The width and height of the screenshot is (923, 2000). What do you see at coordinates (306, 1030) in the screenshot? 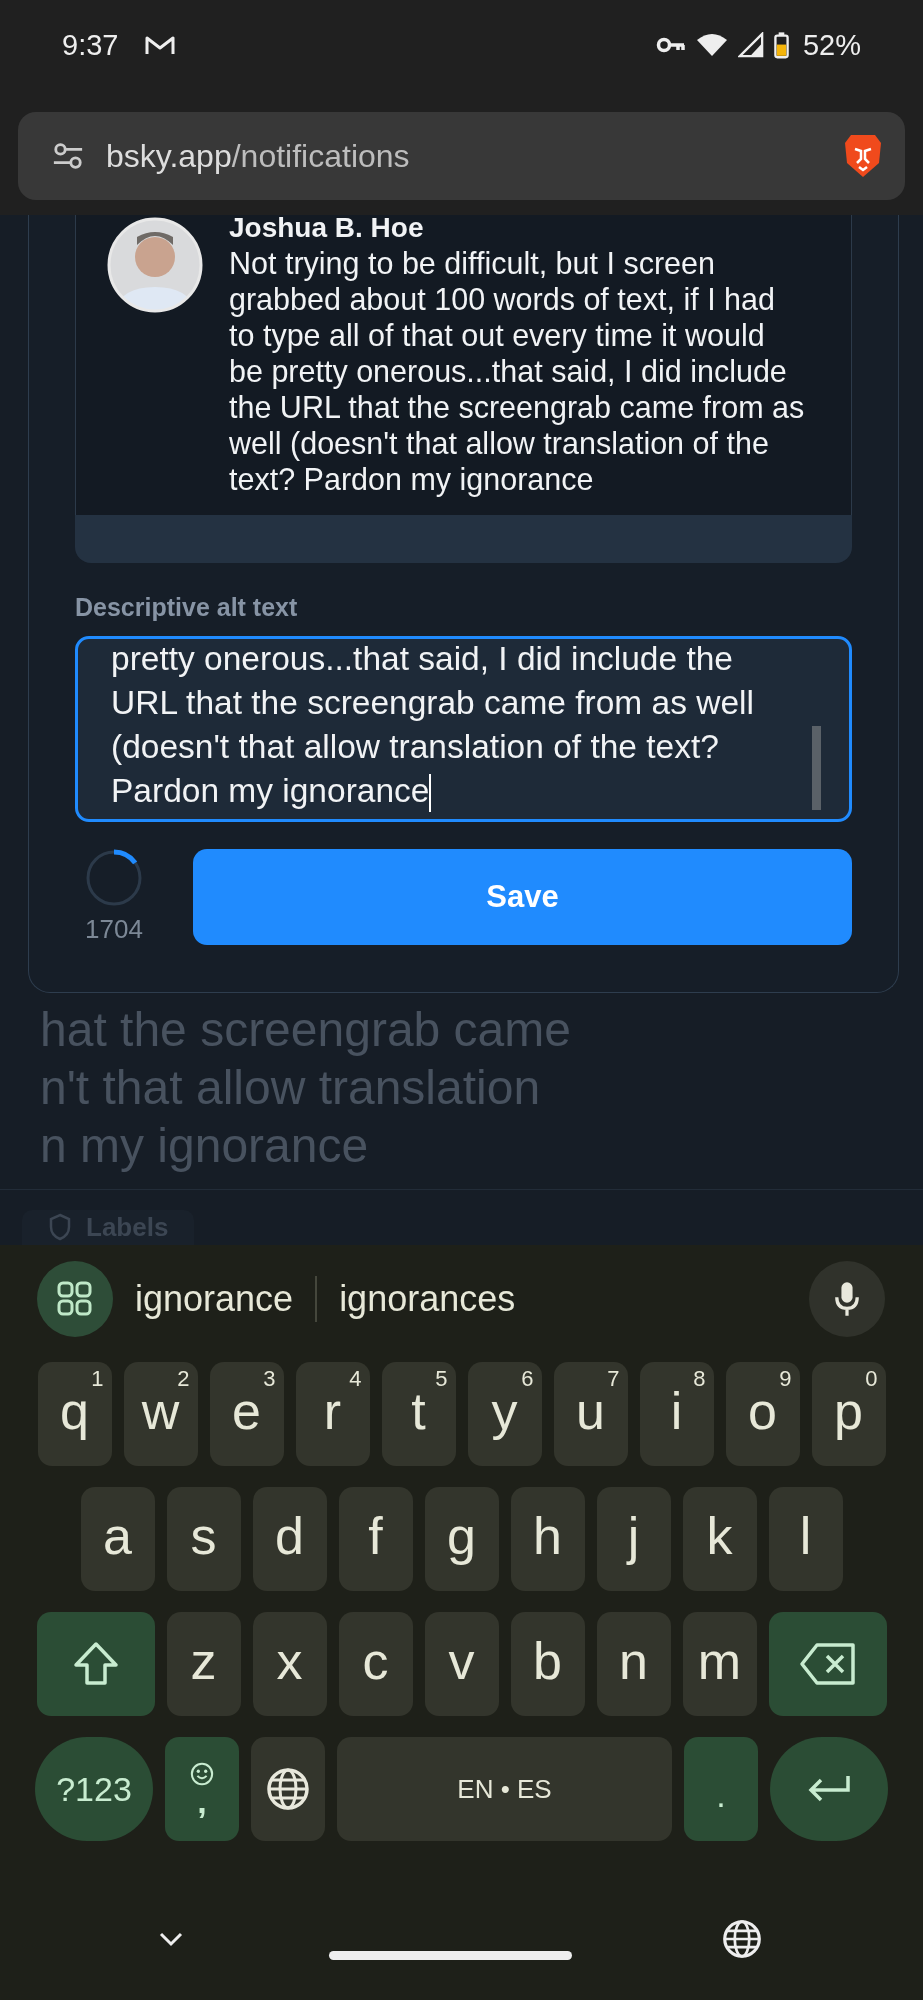
I see `post-text-line: hat the screengrab came` at bounding box center [306, 1030].